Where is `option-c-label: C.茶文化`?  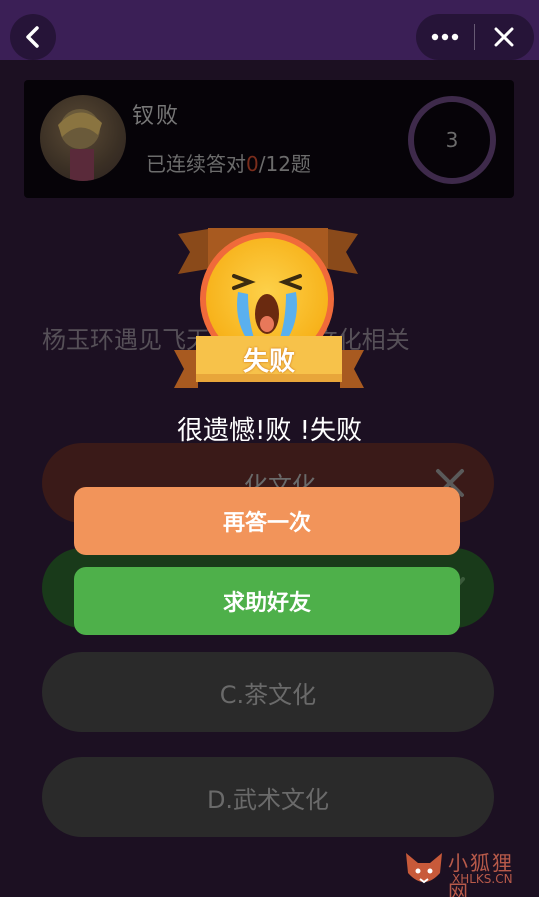 option-c-label: C.茶文化 is located at coordinates (268, 694).